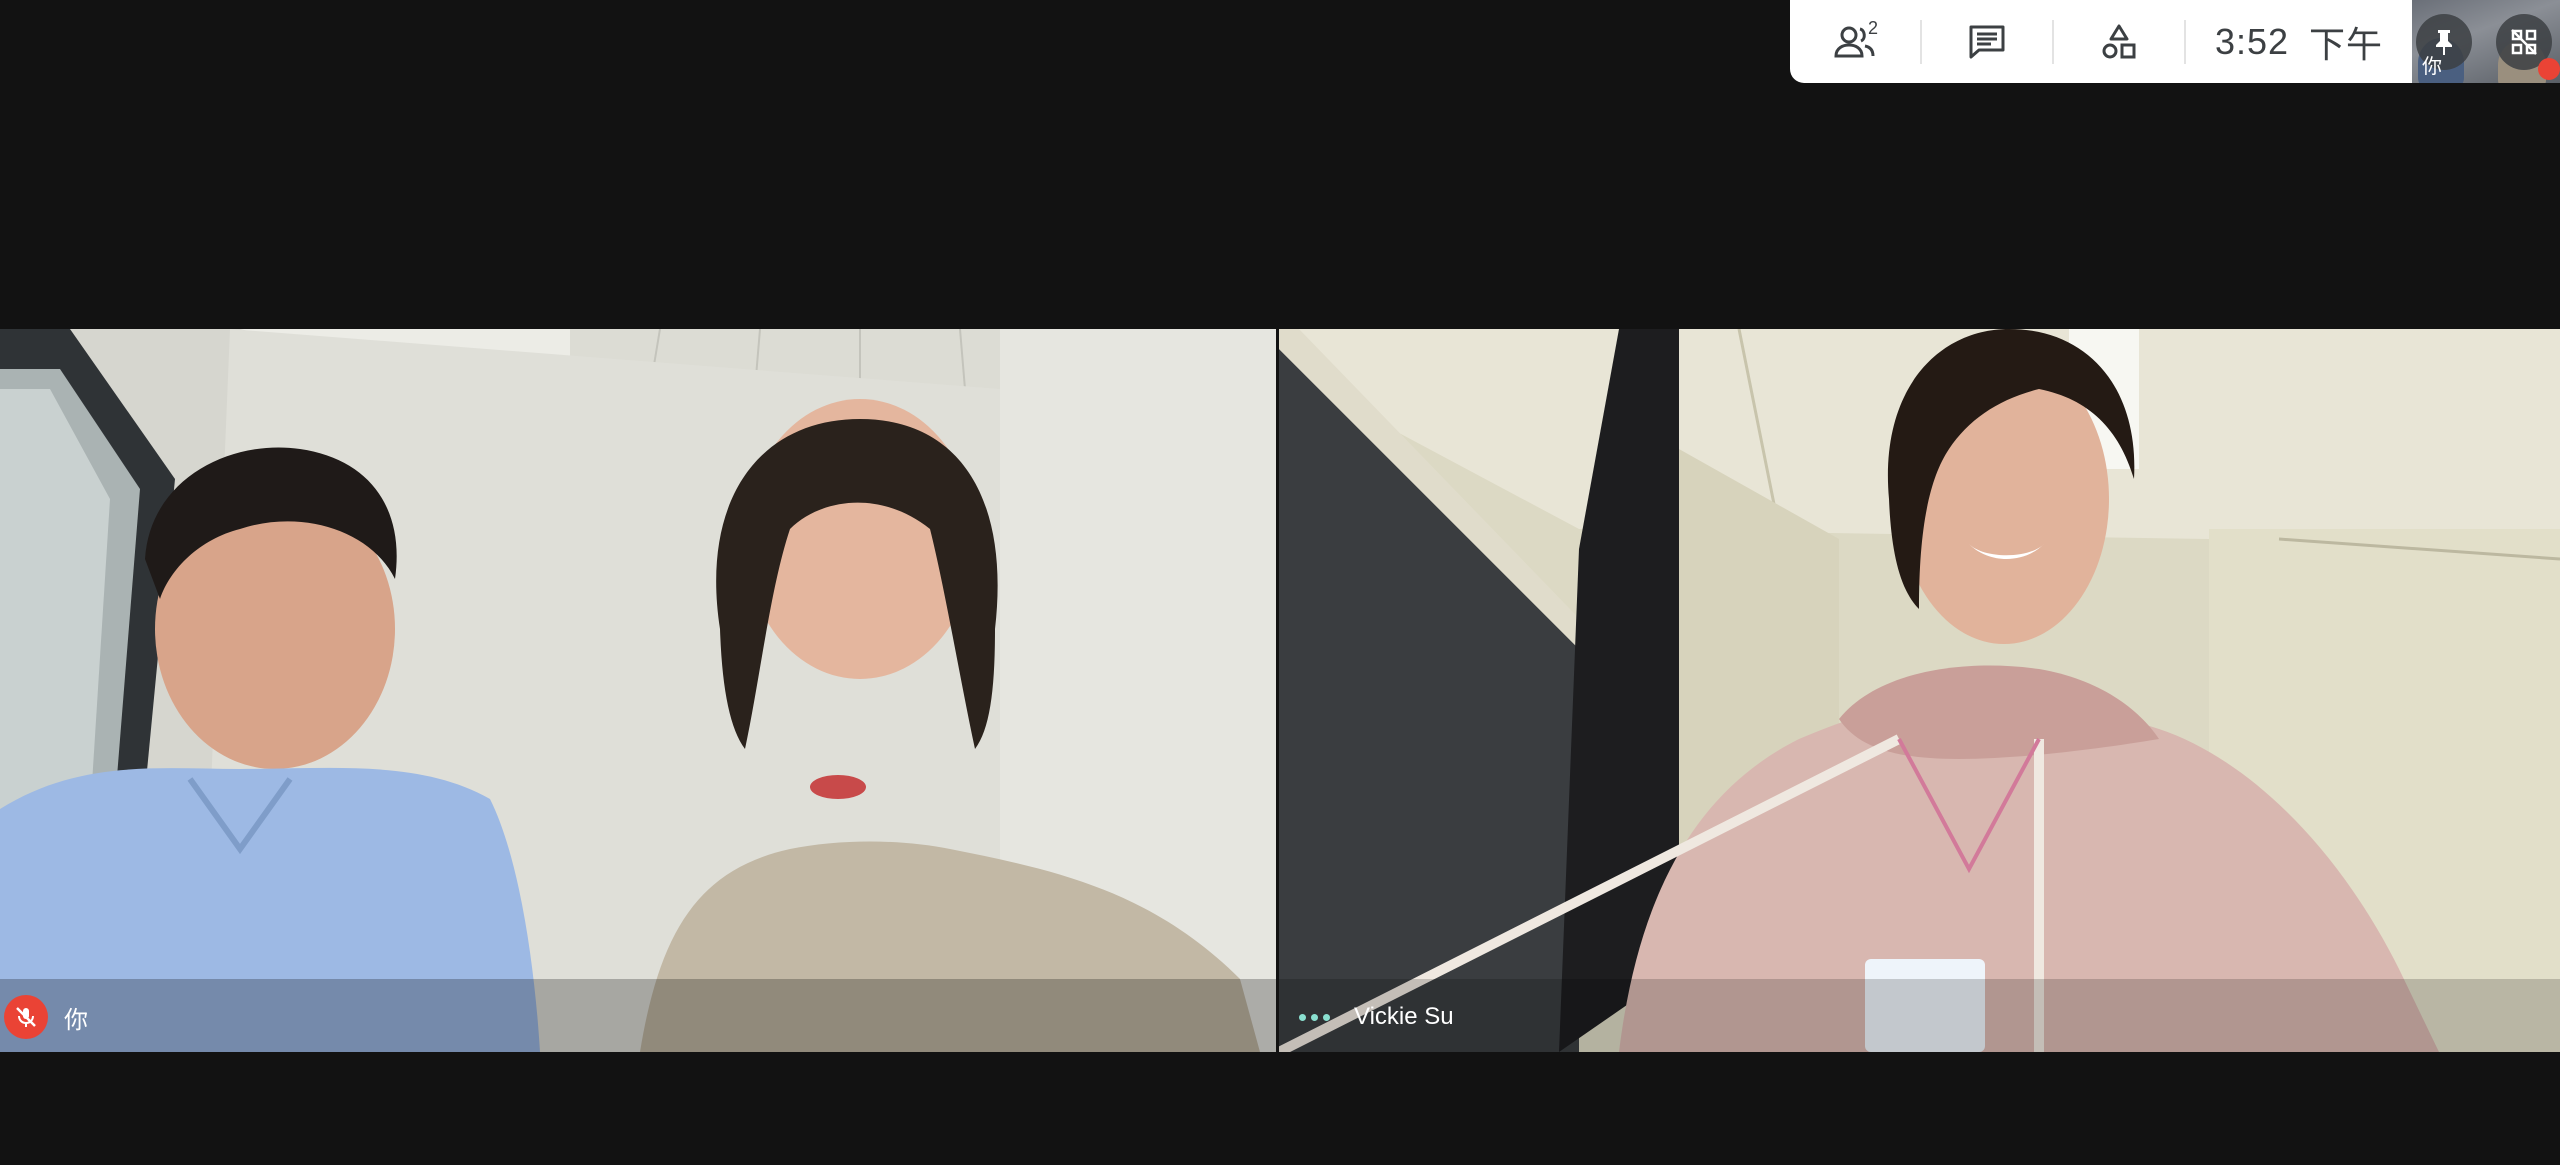 The width and height of the screenshot is (2560, 1165). I want to click on participant-name: Vickie Su, so click(1404, 1016).